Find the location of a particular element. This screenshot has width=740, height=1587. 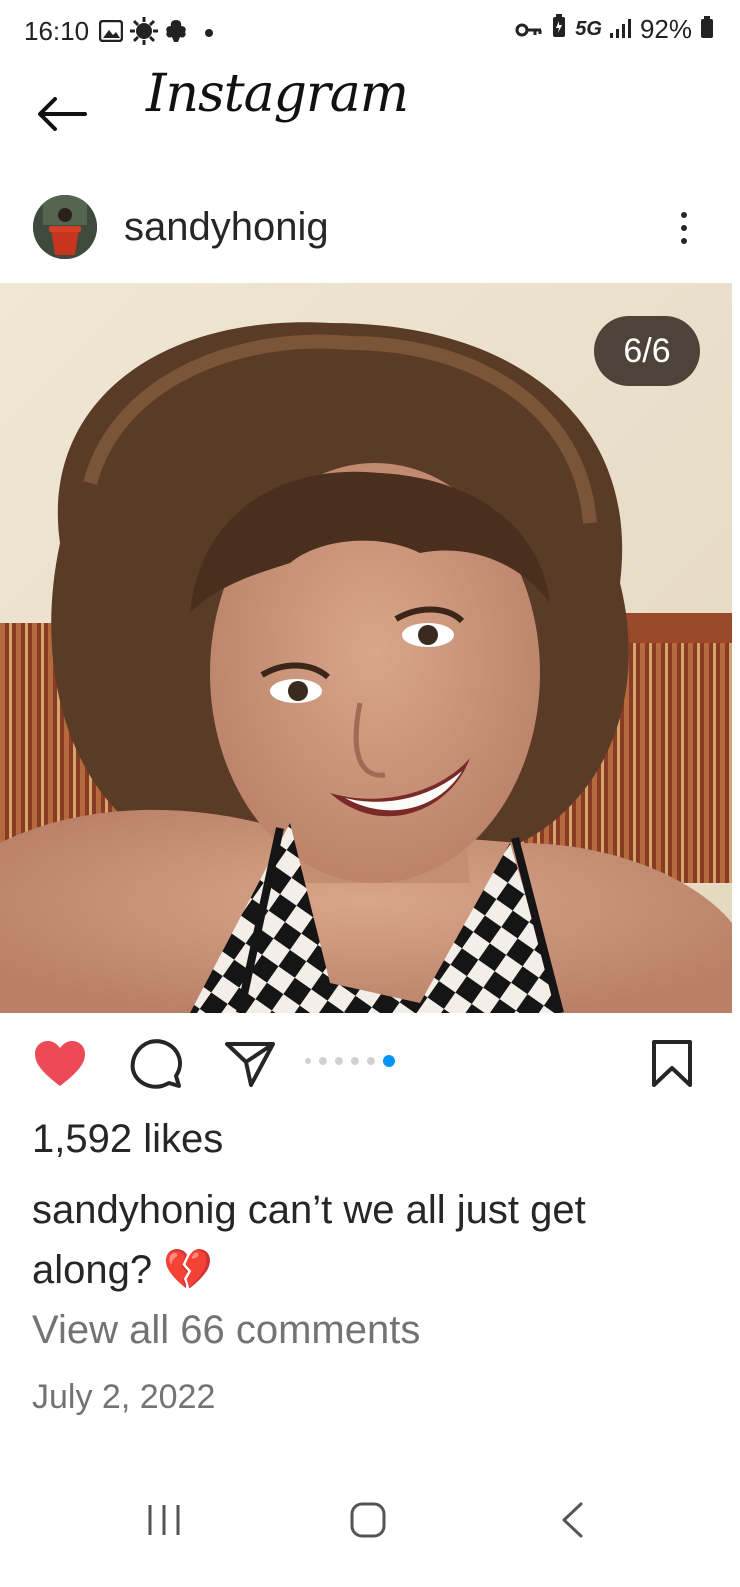

vpn-key-icon is located at coordinates (529, 29).